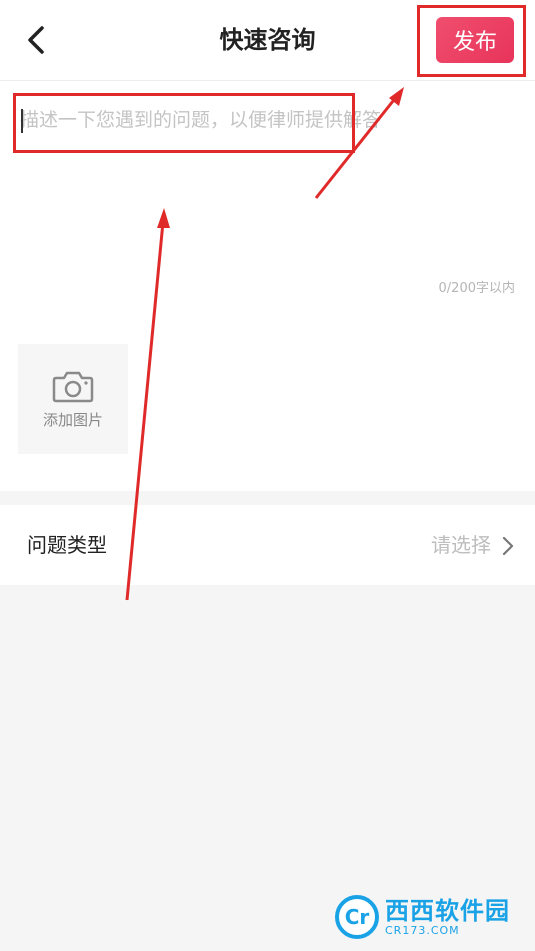 This screenshot has height=951, width=535. I want to click on question-type-selector: 问题类型 请选择, so click(267, 545).